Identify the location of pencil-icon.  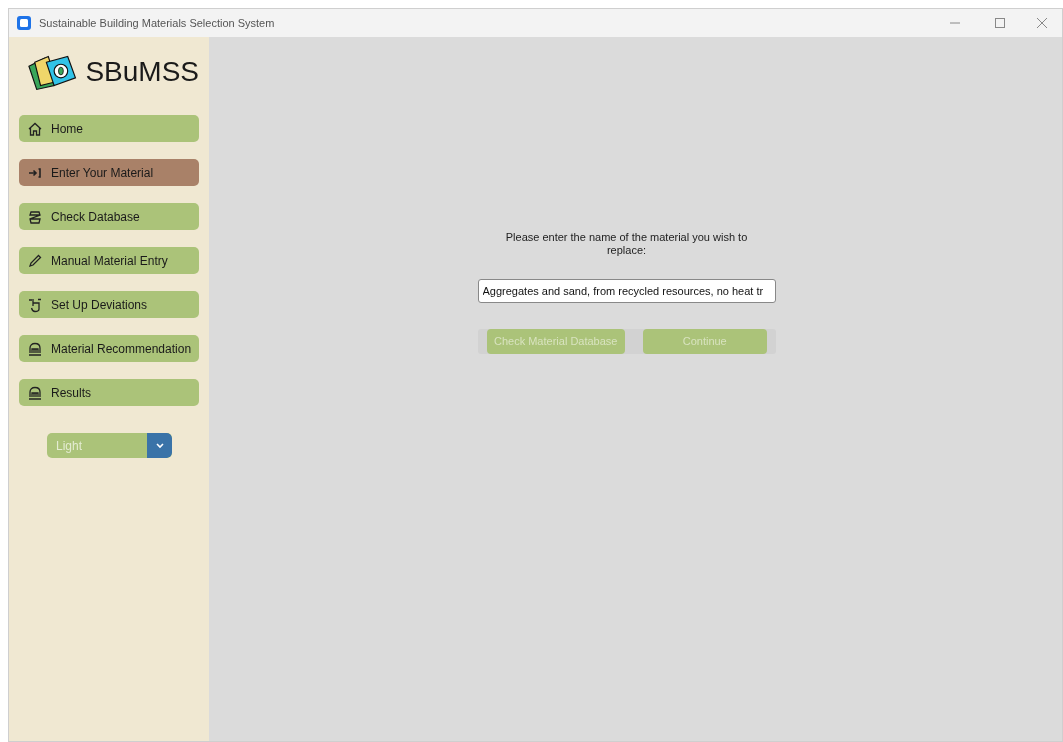
(35, 260).